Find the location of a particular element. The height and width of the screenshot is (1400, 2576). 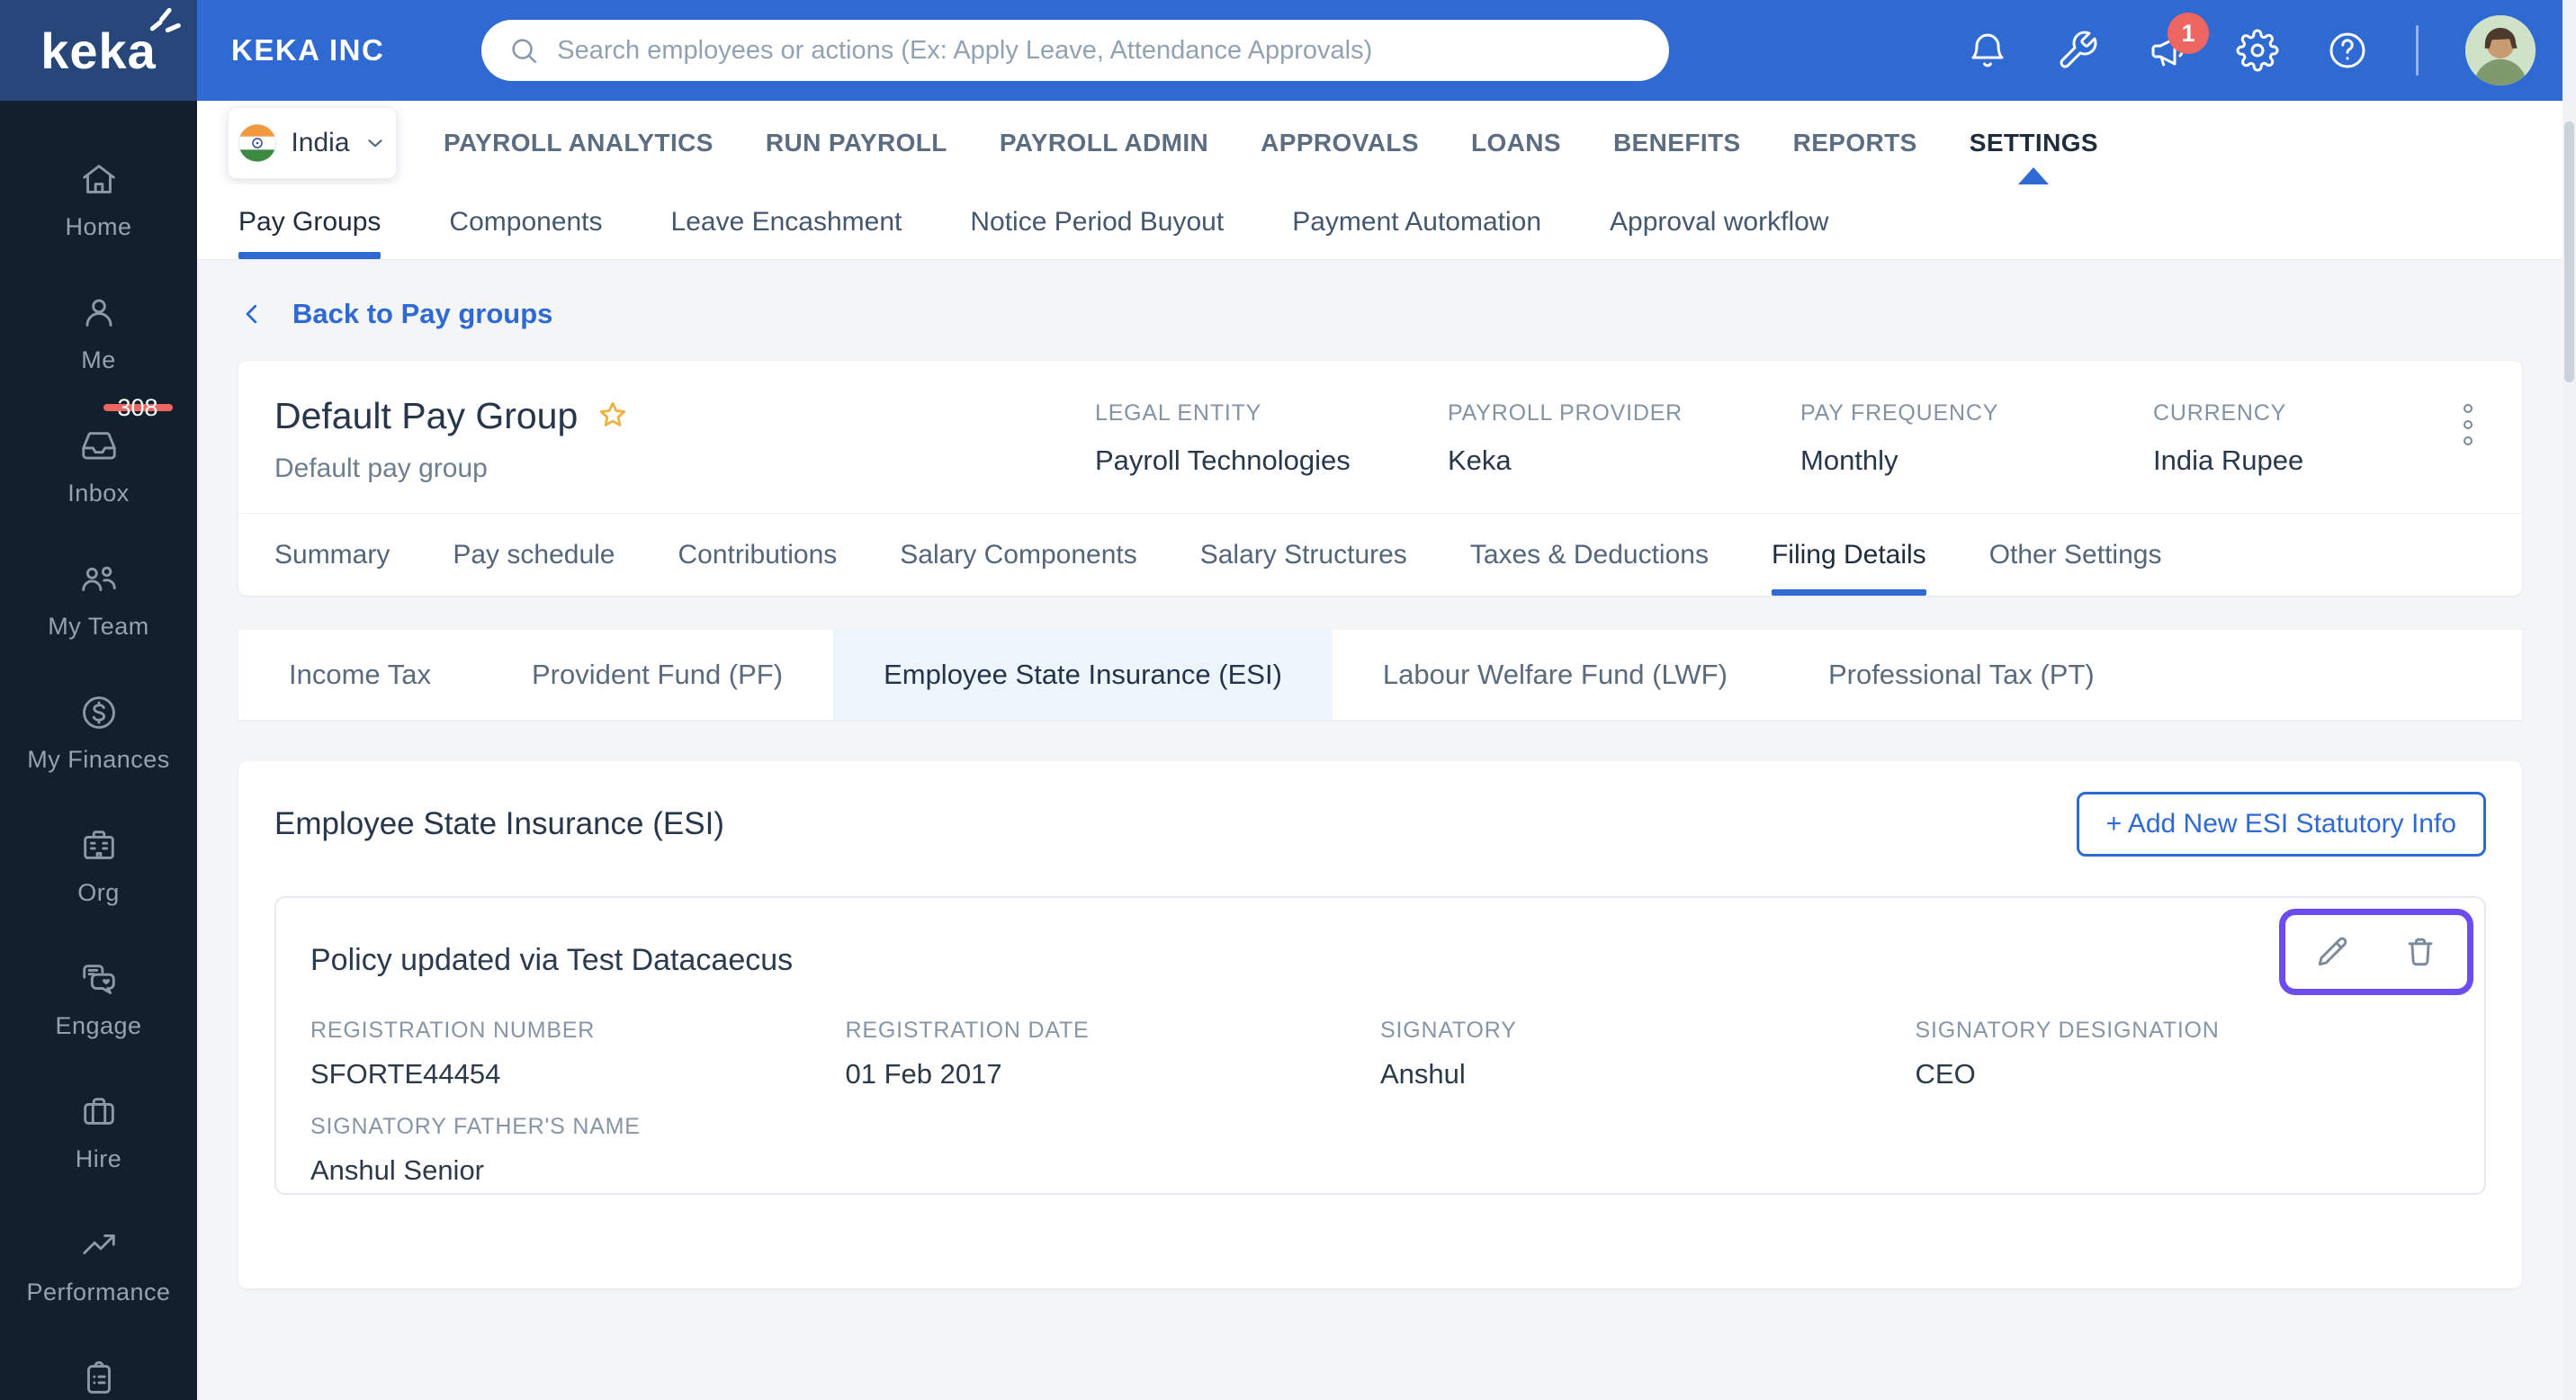

sidebar-item-label: Hire is located at coordinates (99, 1158).